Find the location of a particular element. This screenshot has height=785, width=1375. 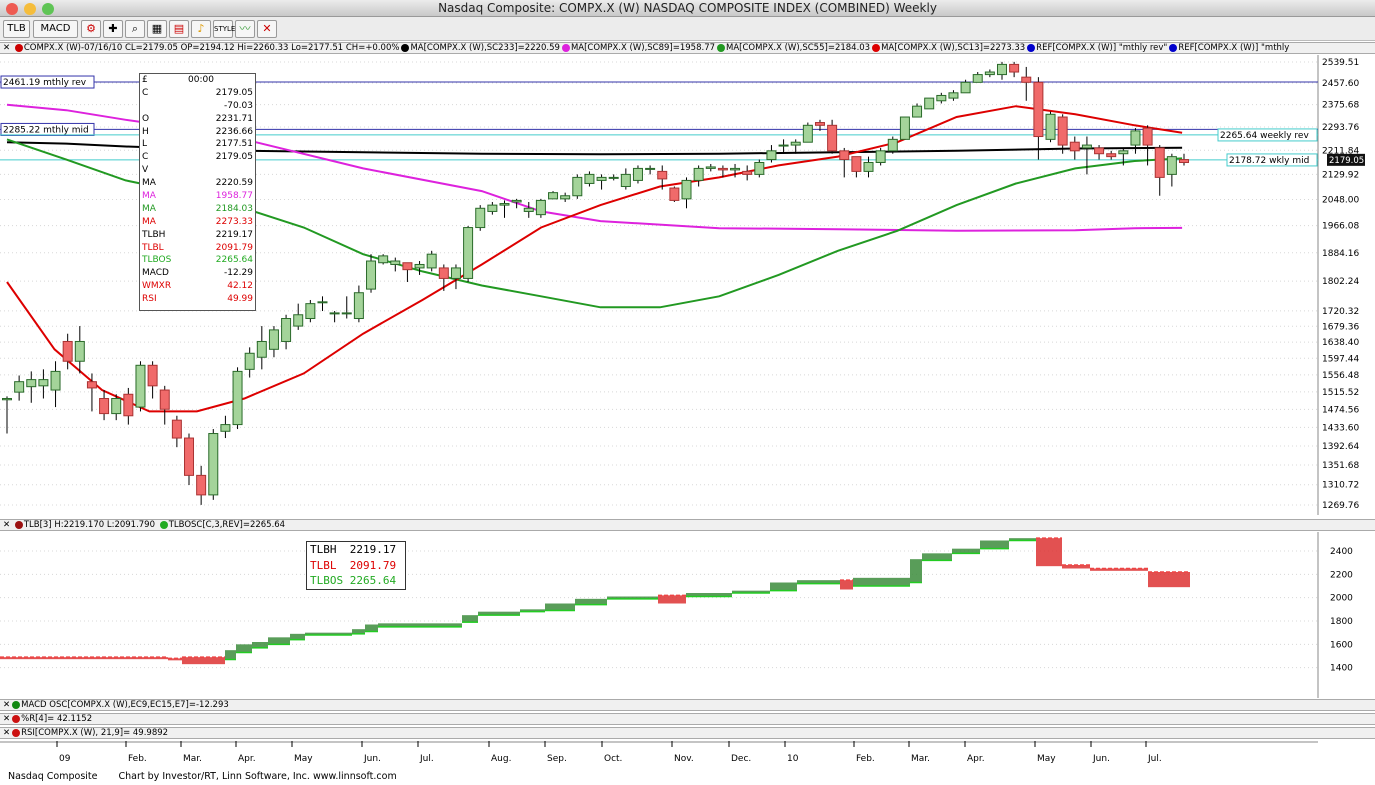

zoom-window-button is located at coordinates (48, 9).